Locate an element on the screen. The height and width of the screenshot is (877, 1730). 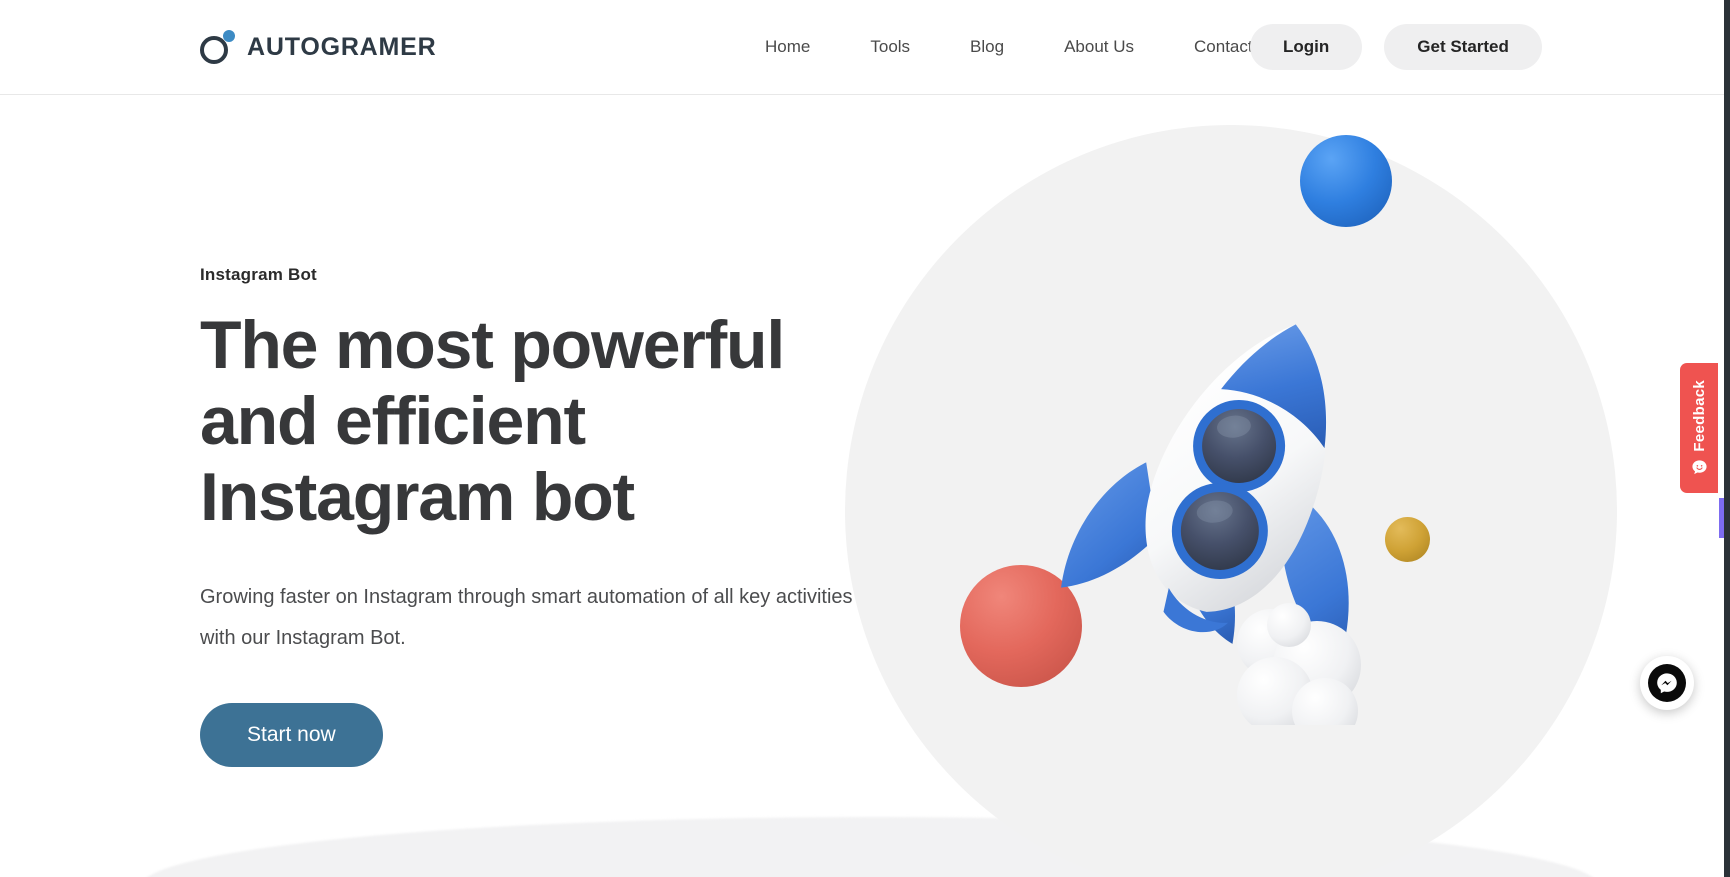
main-navigation: Home Tools Blog About Us Contact is located at coordinates (1009, 47).